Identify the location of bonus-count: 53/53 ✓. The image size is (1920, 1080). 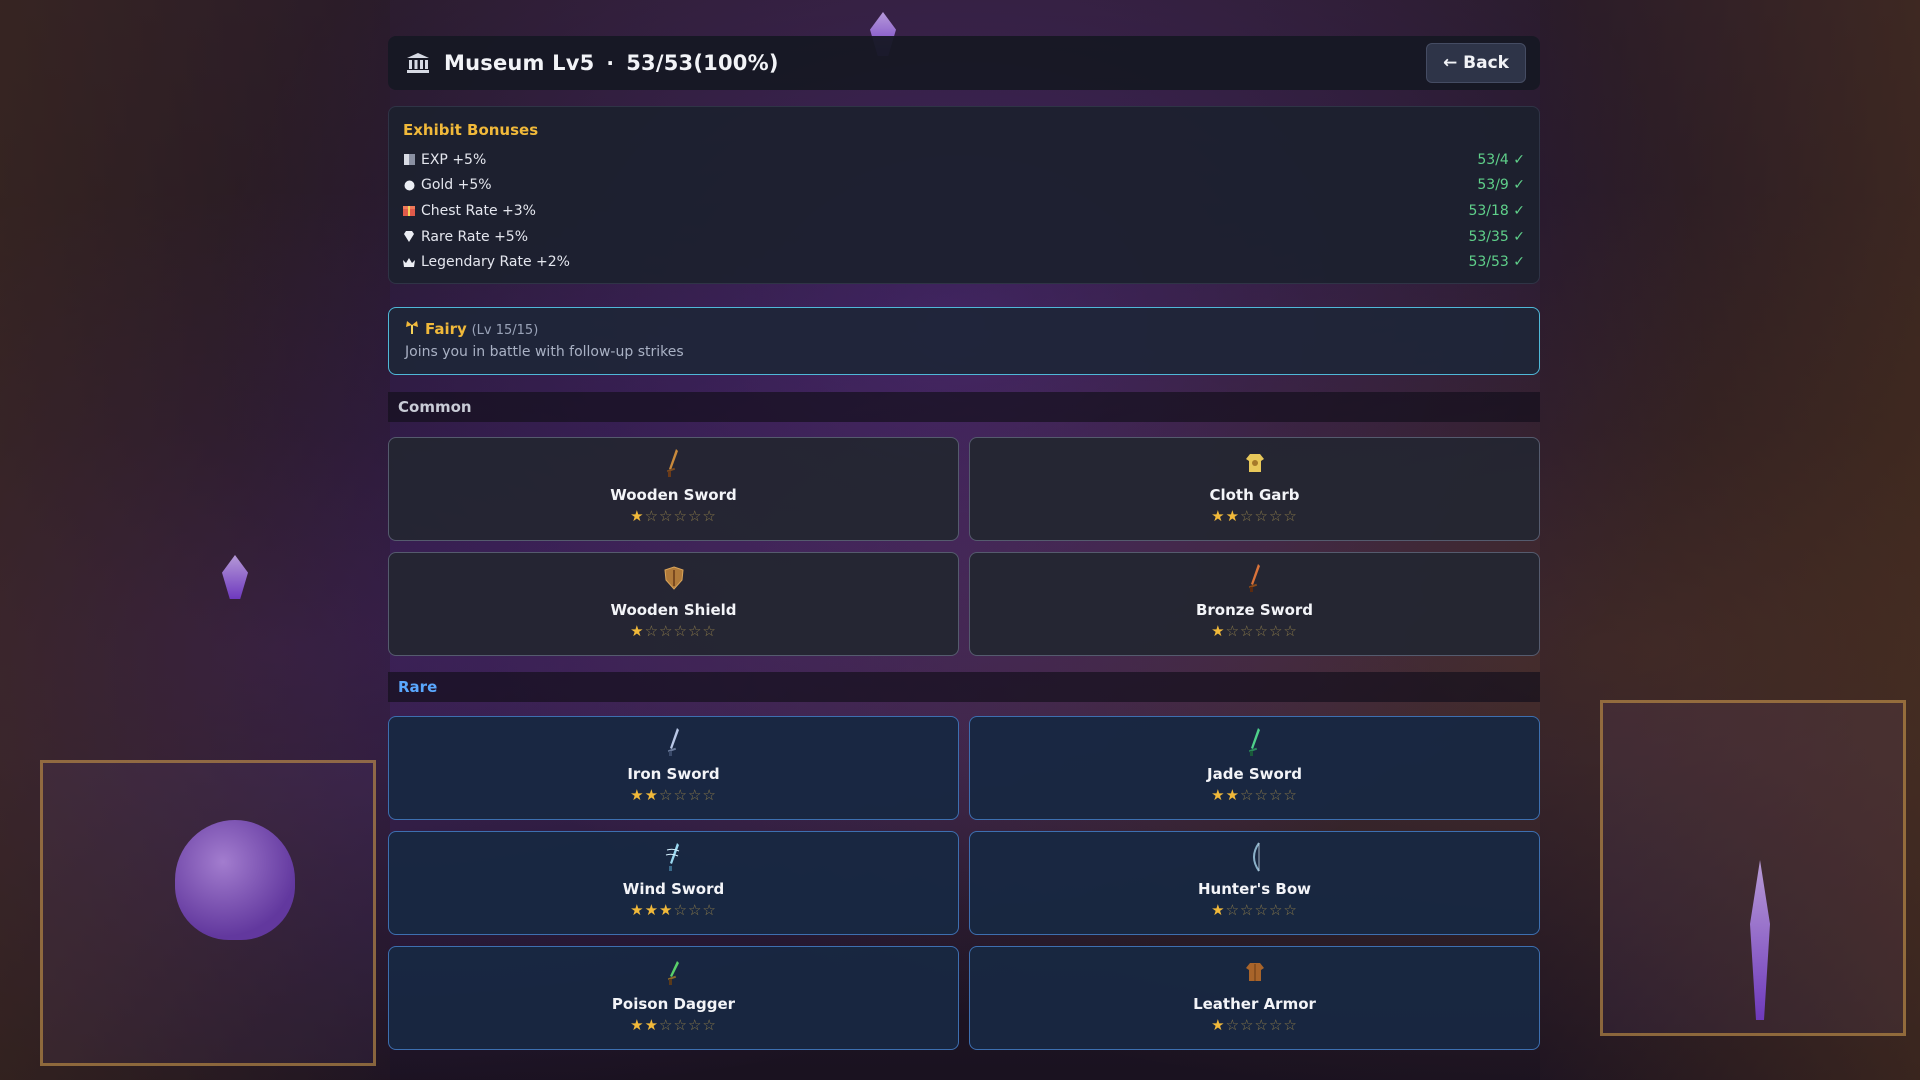
(1496, 262).